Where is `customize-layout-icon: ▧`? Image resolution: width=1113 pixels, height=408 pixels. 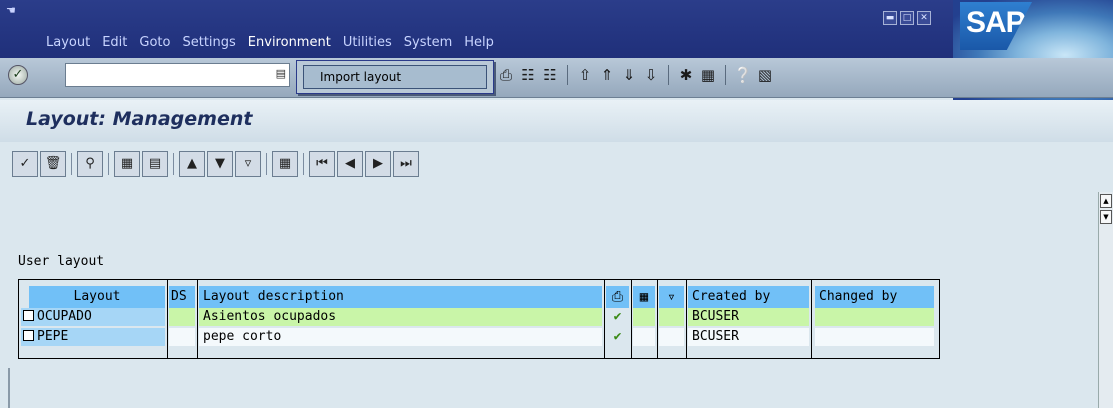
customize-layout-icon: ▧ is located at coordinates (765, 75).